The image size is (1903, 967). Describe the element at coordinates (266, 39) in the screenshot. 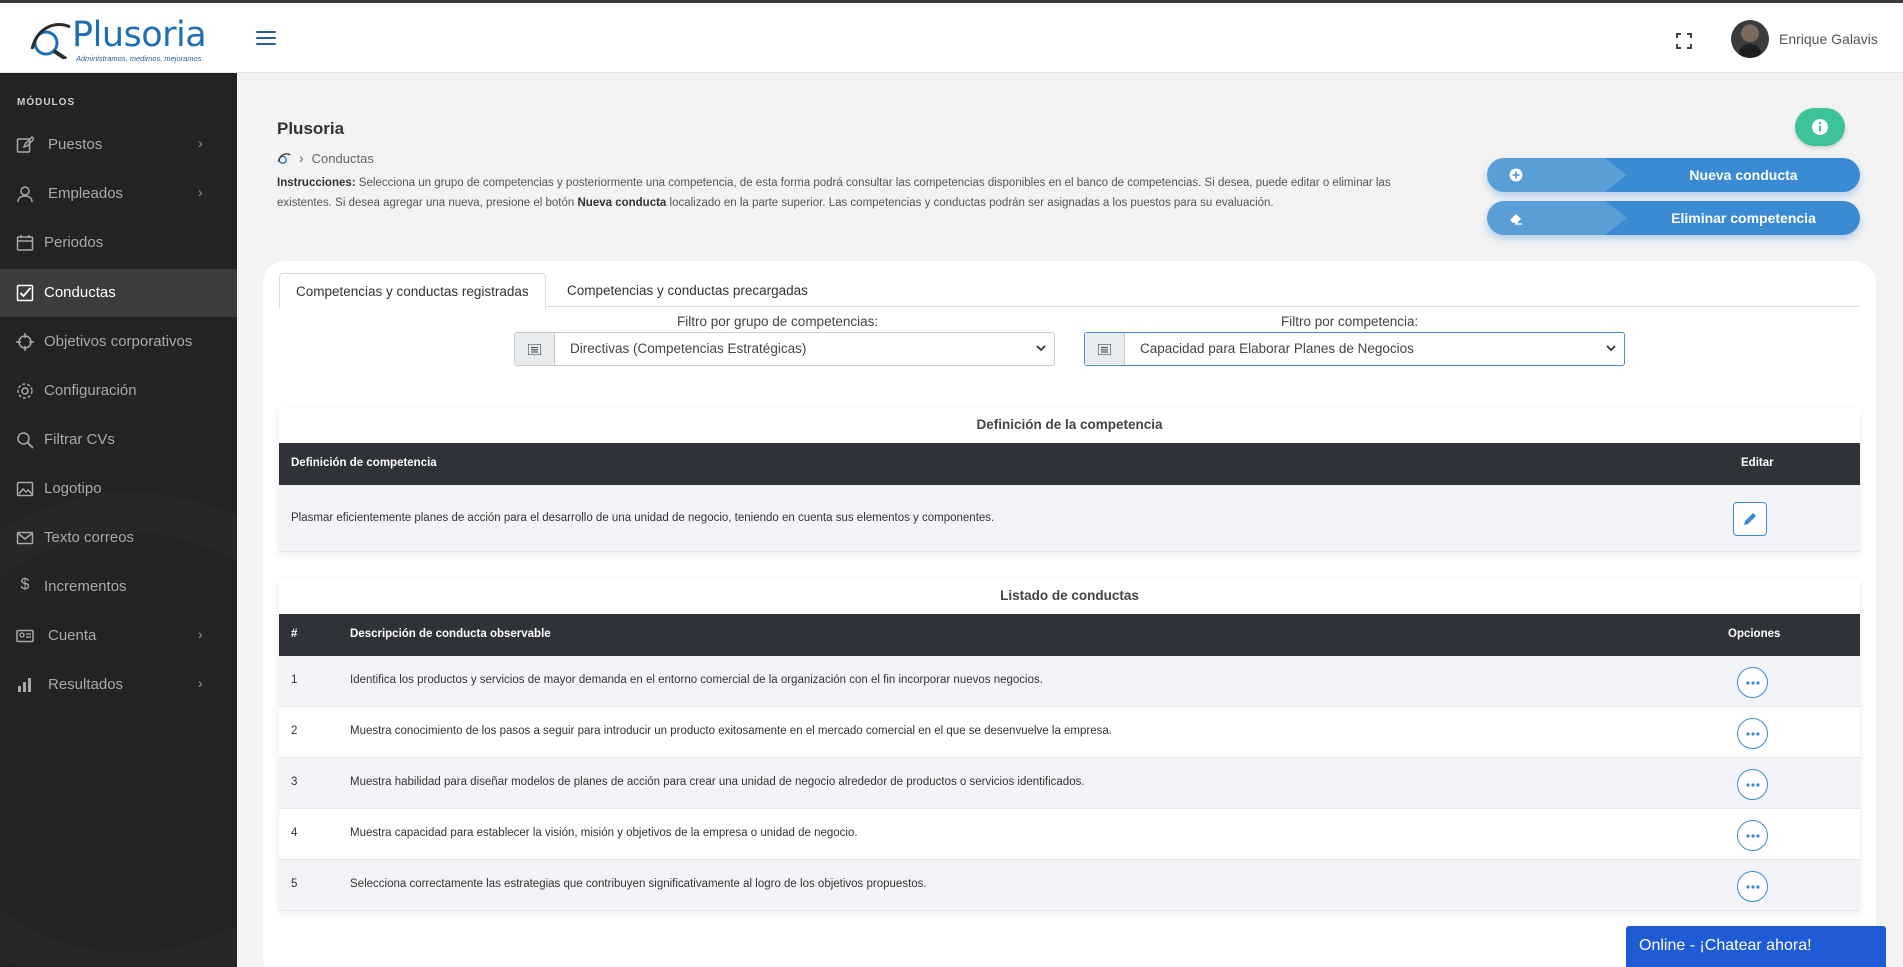

I see `menu-toggle-icon` at that location.